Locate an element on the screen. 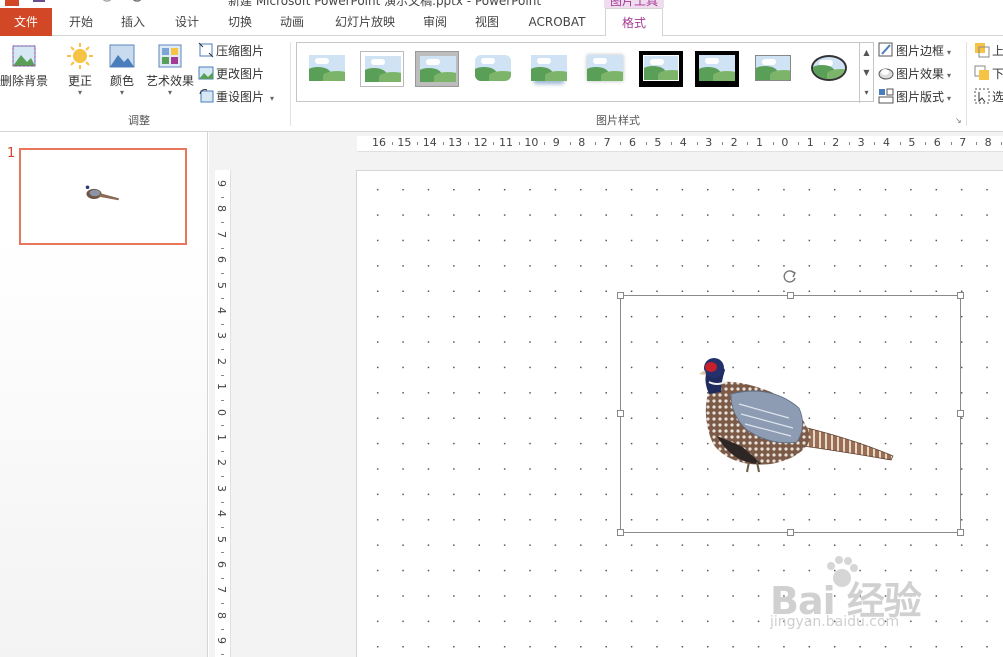 The width and height of the screenshot is (1003, 657). gallery-scroll-down: ▼ is located at coordinates (866, 73).